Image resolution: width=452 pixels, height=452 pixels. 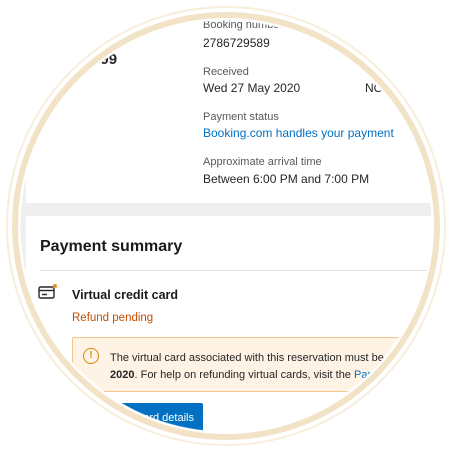 I want to click on received-label: Received, so click(x=226, y=72).